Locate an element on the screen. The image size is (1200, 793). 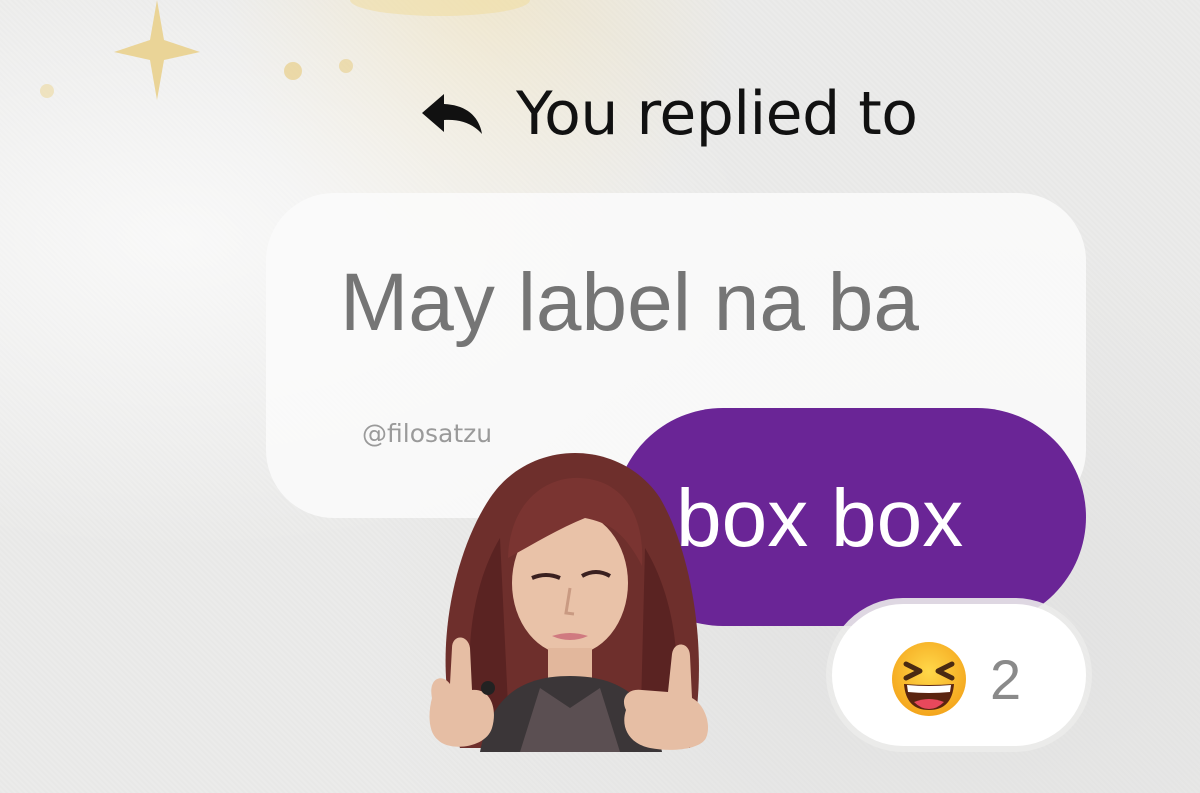
reply-arrow-icon is located at coordinates (452, 114).